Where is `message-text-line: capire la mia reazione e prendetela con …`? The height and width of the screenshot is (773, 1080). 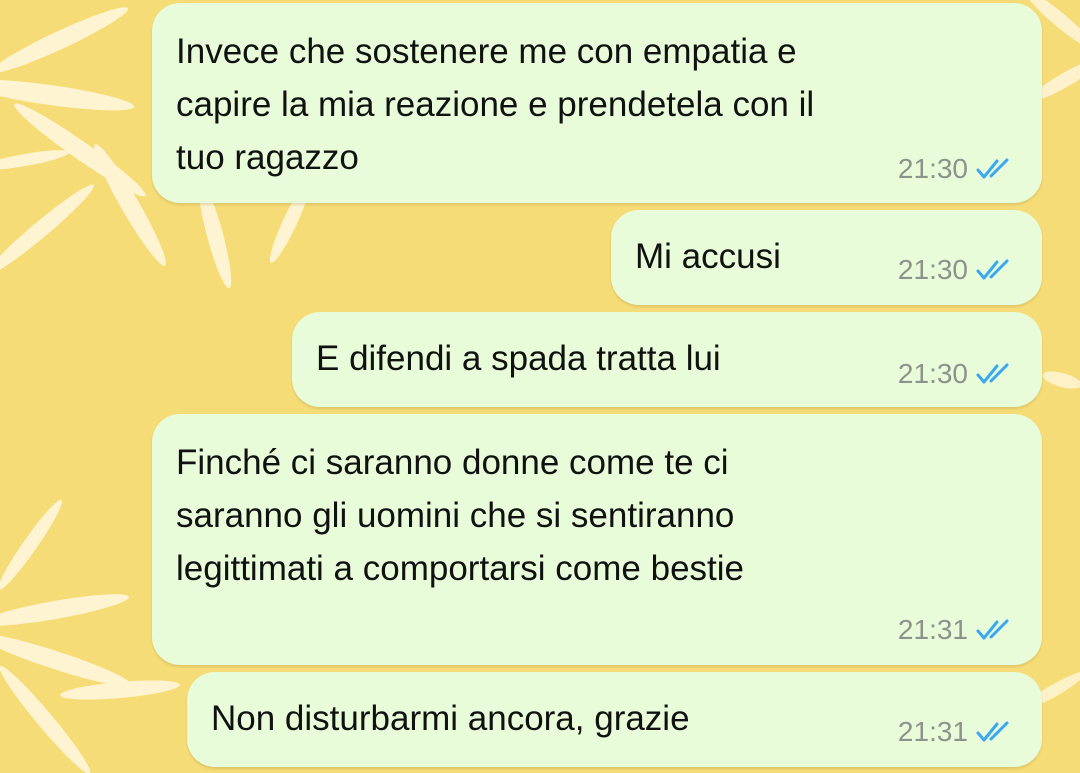 message-text-line: capire la mia reazione e prendetela con … is located at coordinates (495, 104).